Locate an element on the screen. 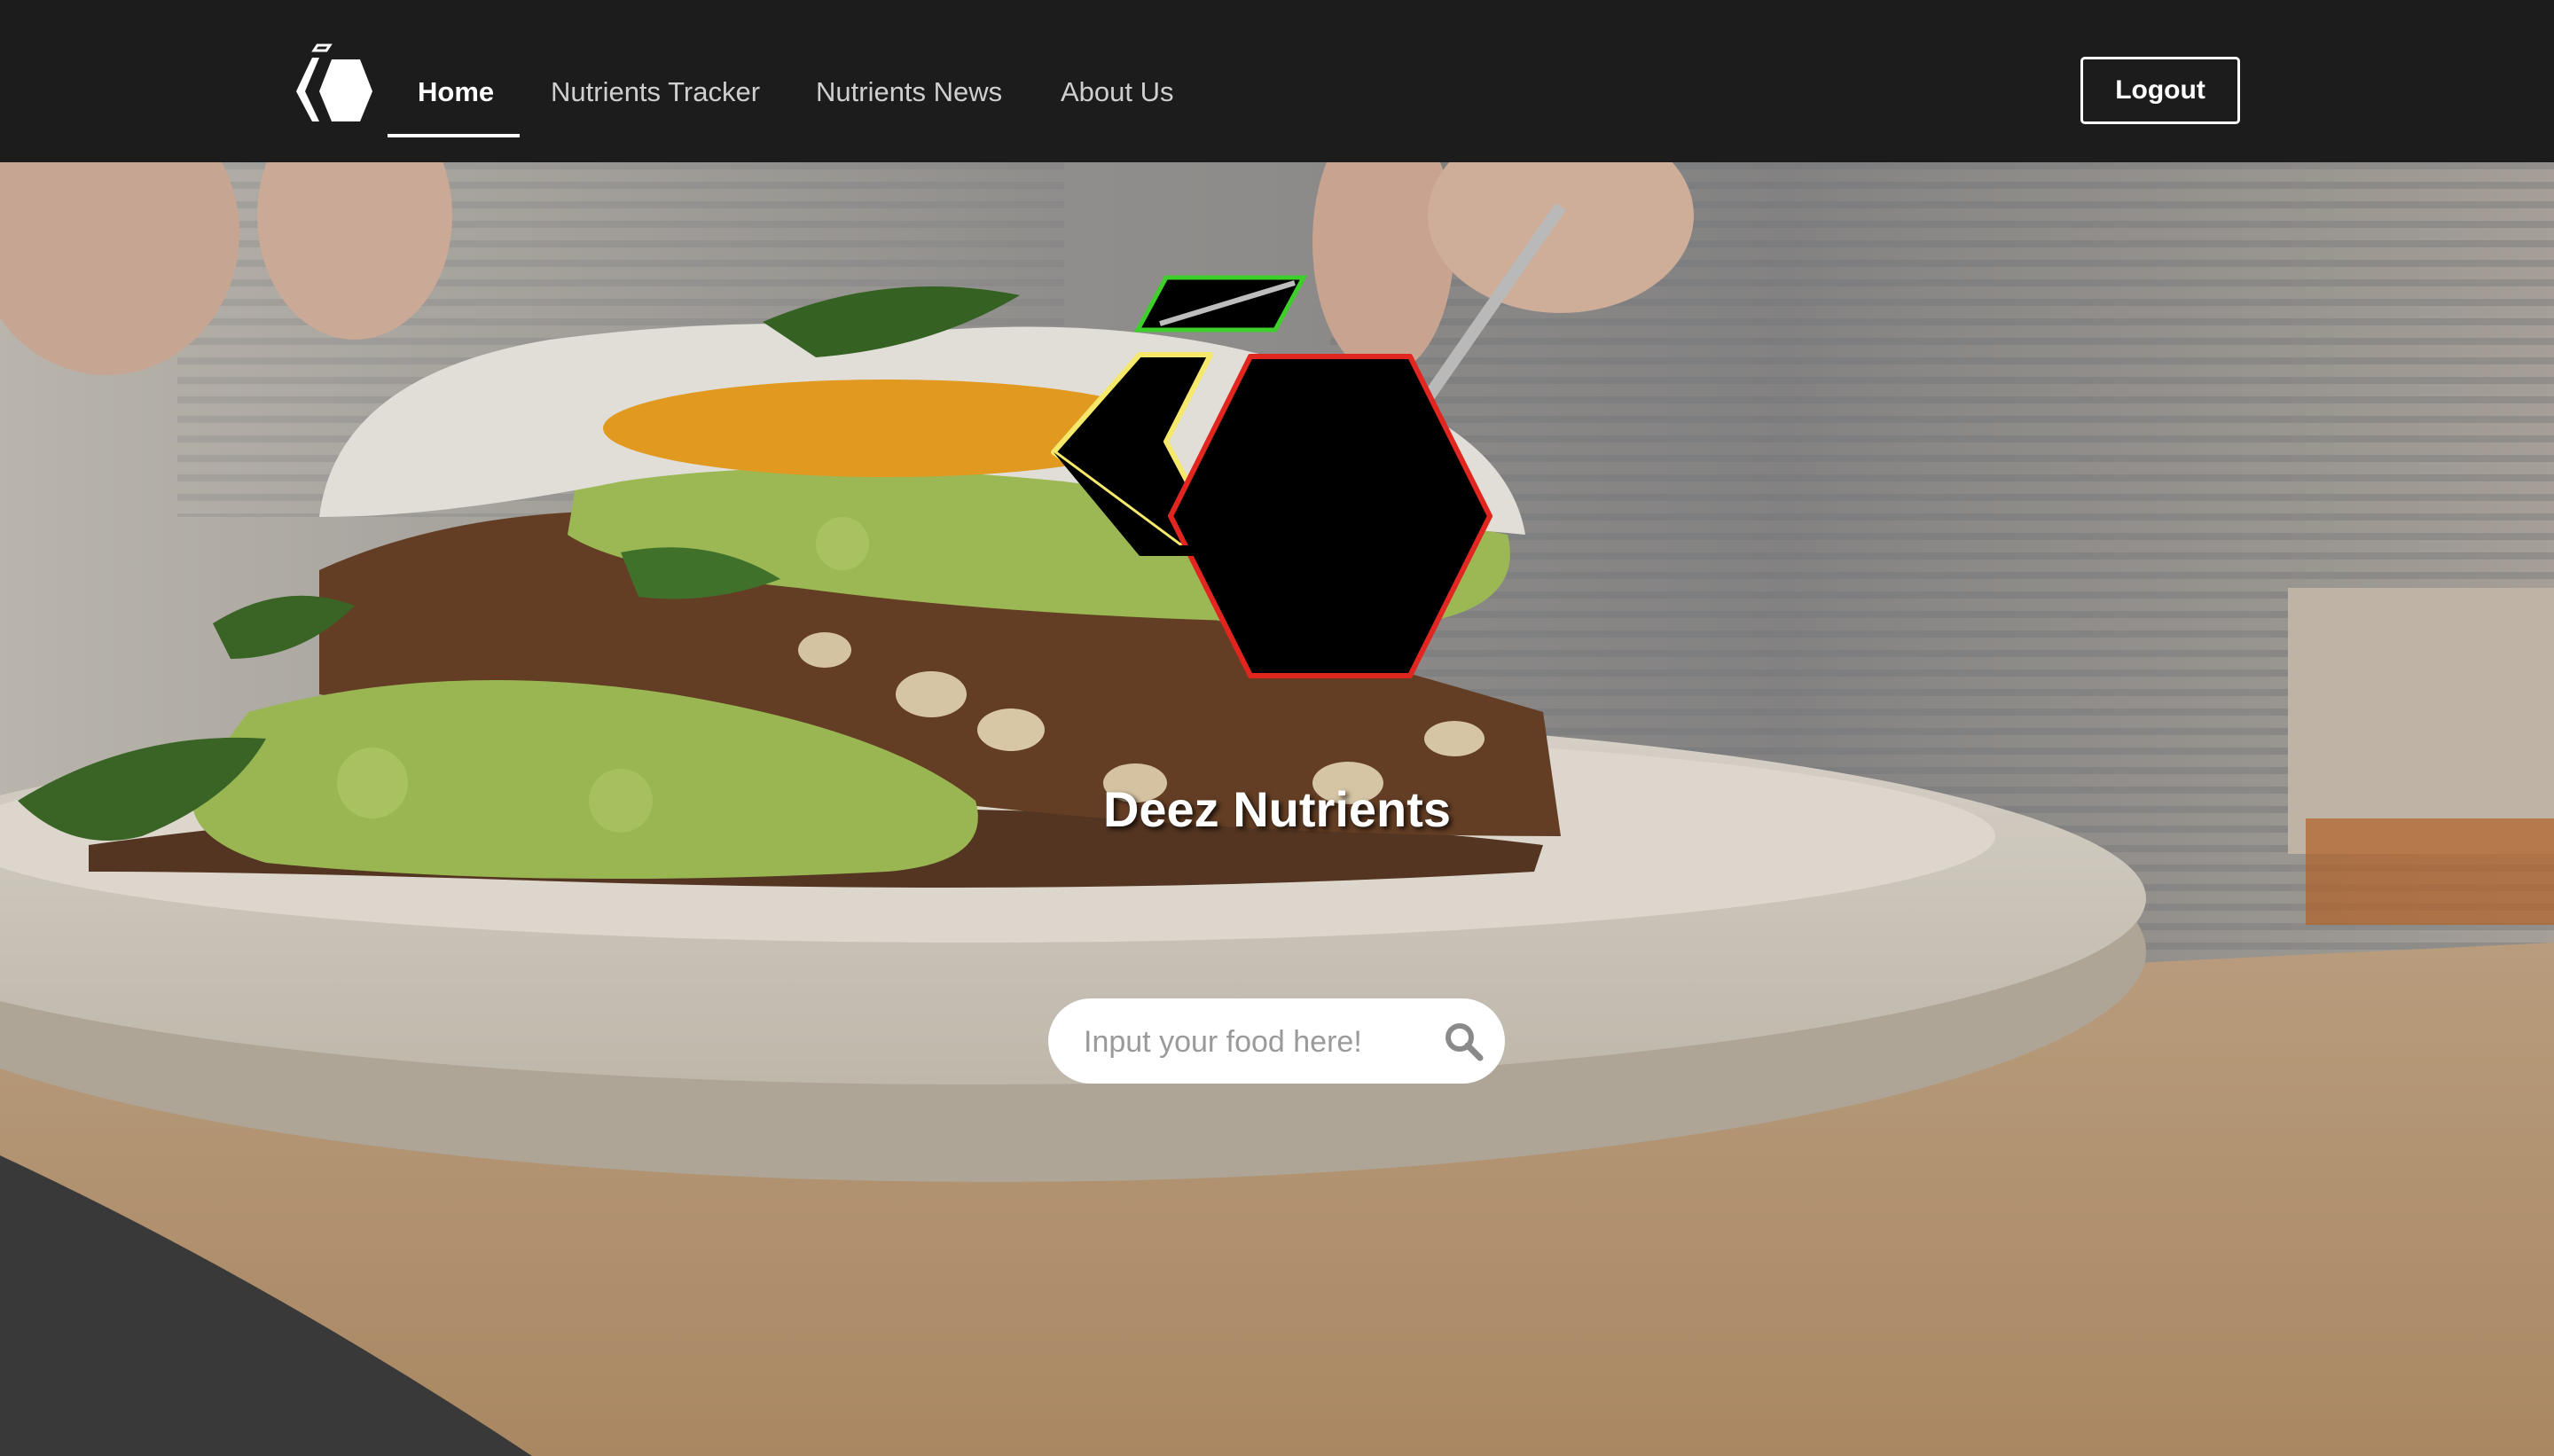 This screenshot has height=1456, width=2554. active-tab-indicator is located at coordinates (454, 135).